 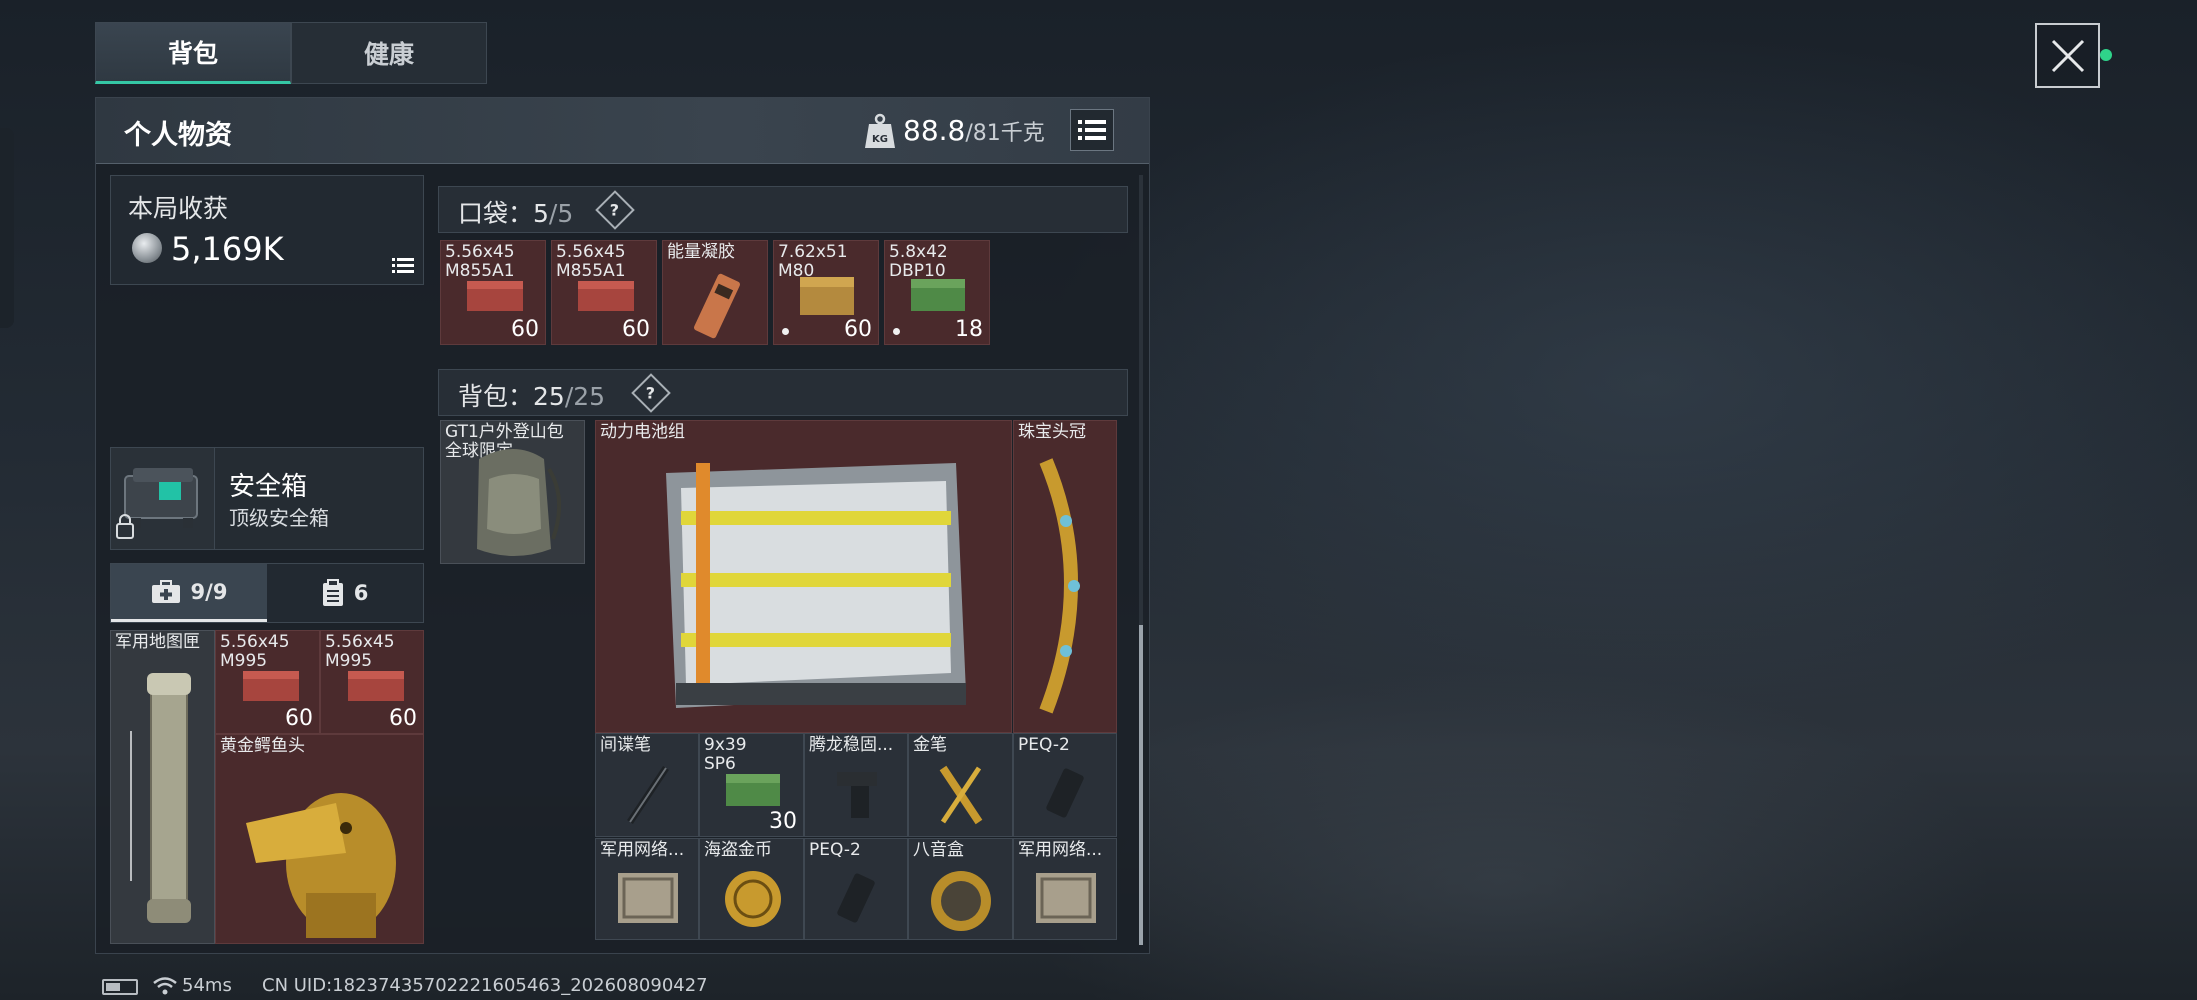 I want to click on tab-backpack: 背包, so click(x=193, y=53).